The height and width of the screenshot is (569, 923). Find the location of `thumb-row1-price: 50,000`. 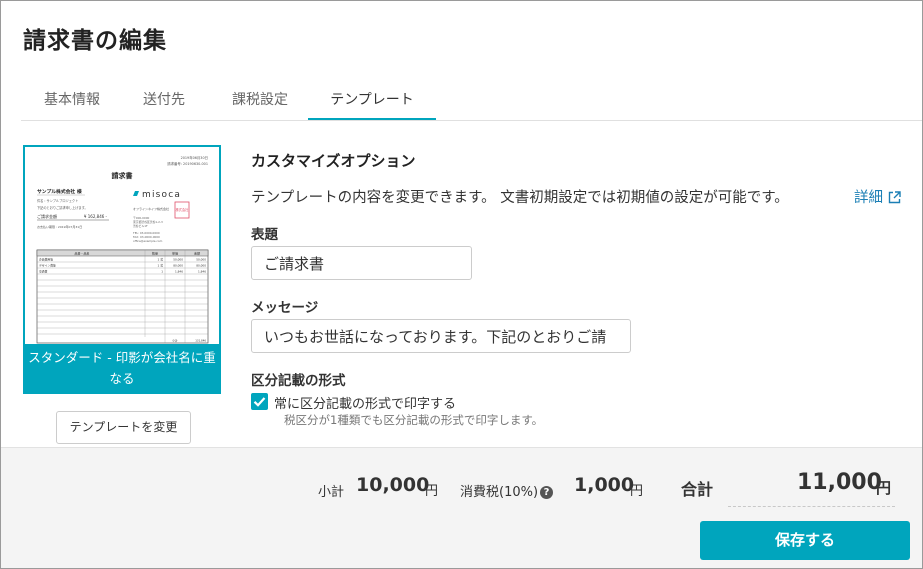

thumb-row1-price: 50,000 is located at coordinates (178, 260).